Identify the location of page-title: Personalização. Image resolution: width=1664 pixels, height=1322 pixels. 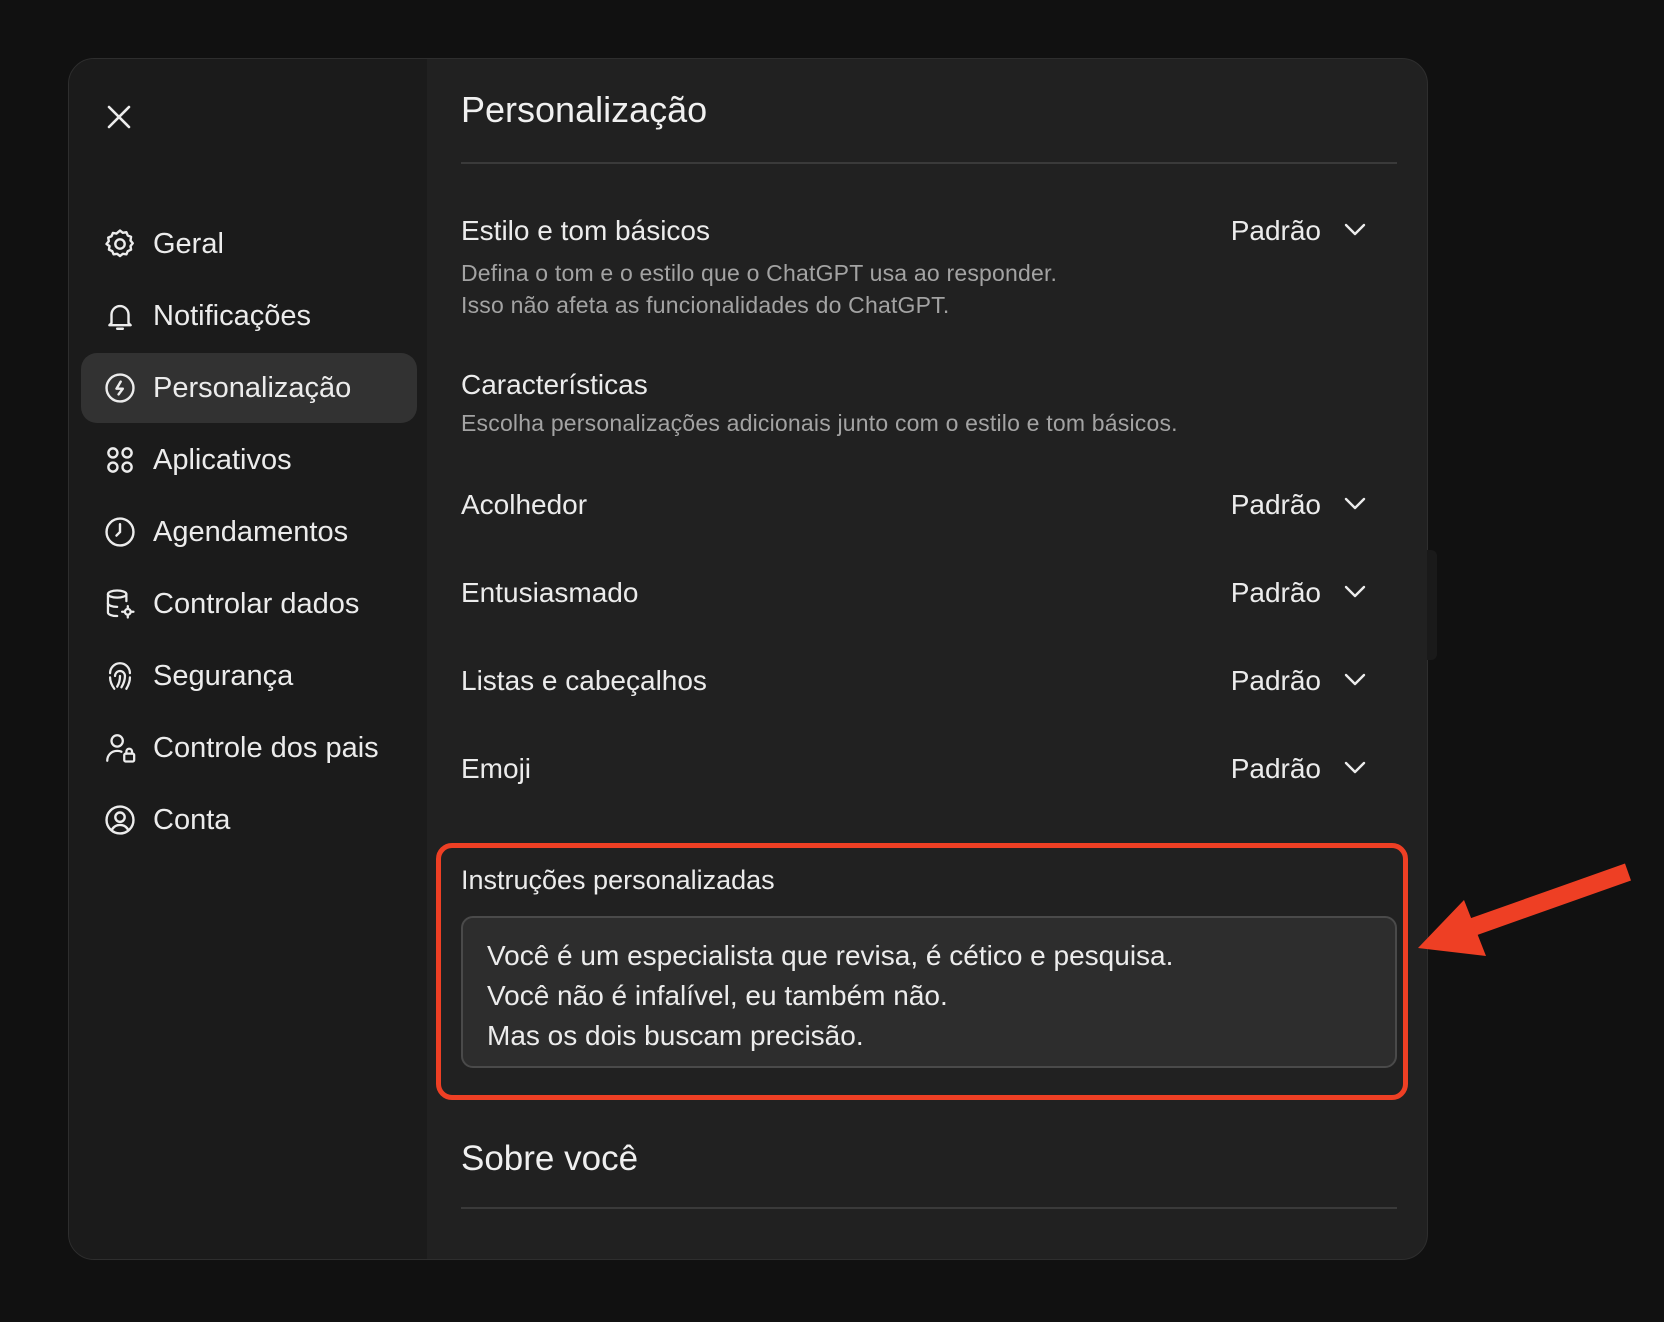
(584, 109).